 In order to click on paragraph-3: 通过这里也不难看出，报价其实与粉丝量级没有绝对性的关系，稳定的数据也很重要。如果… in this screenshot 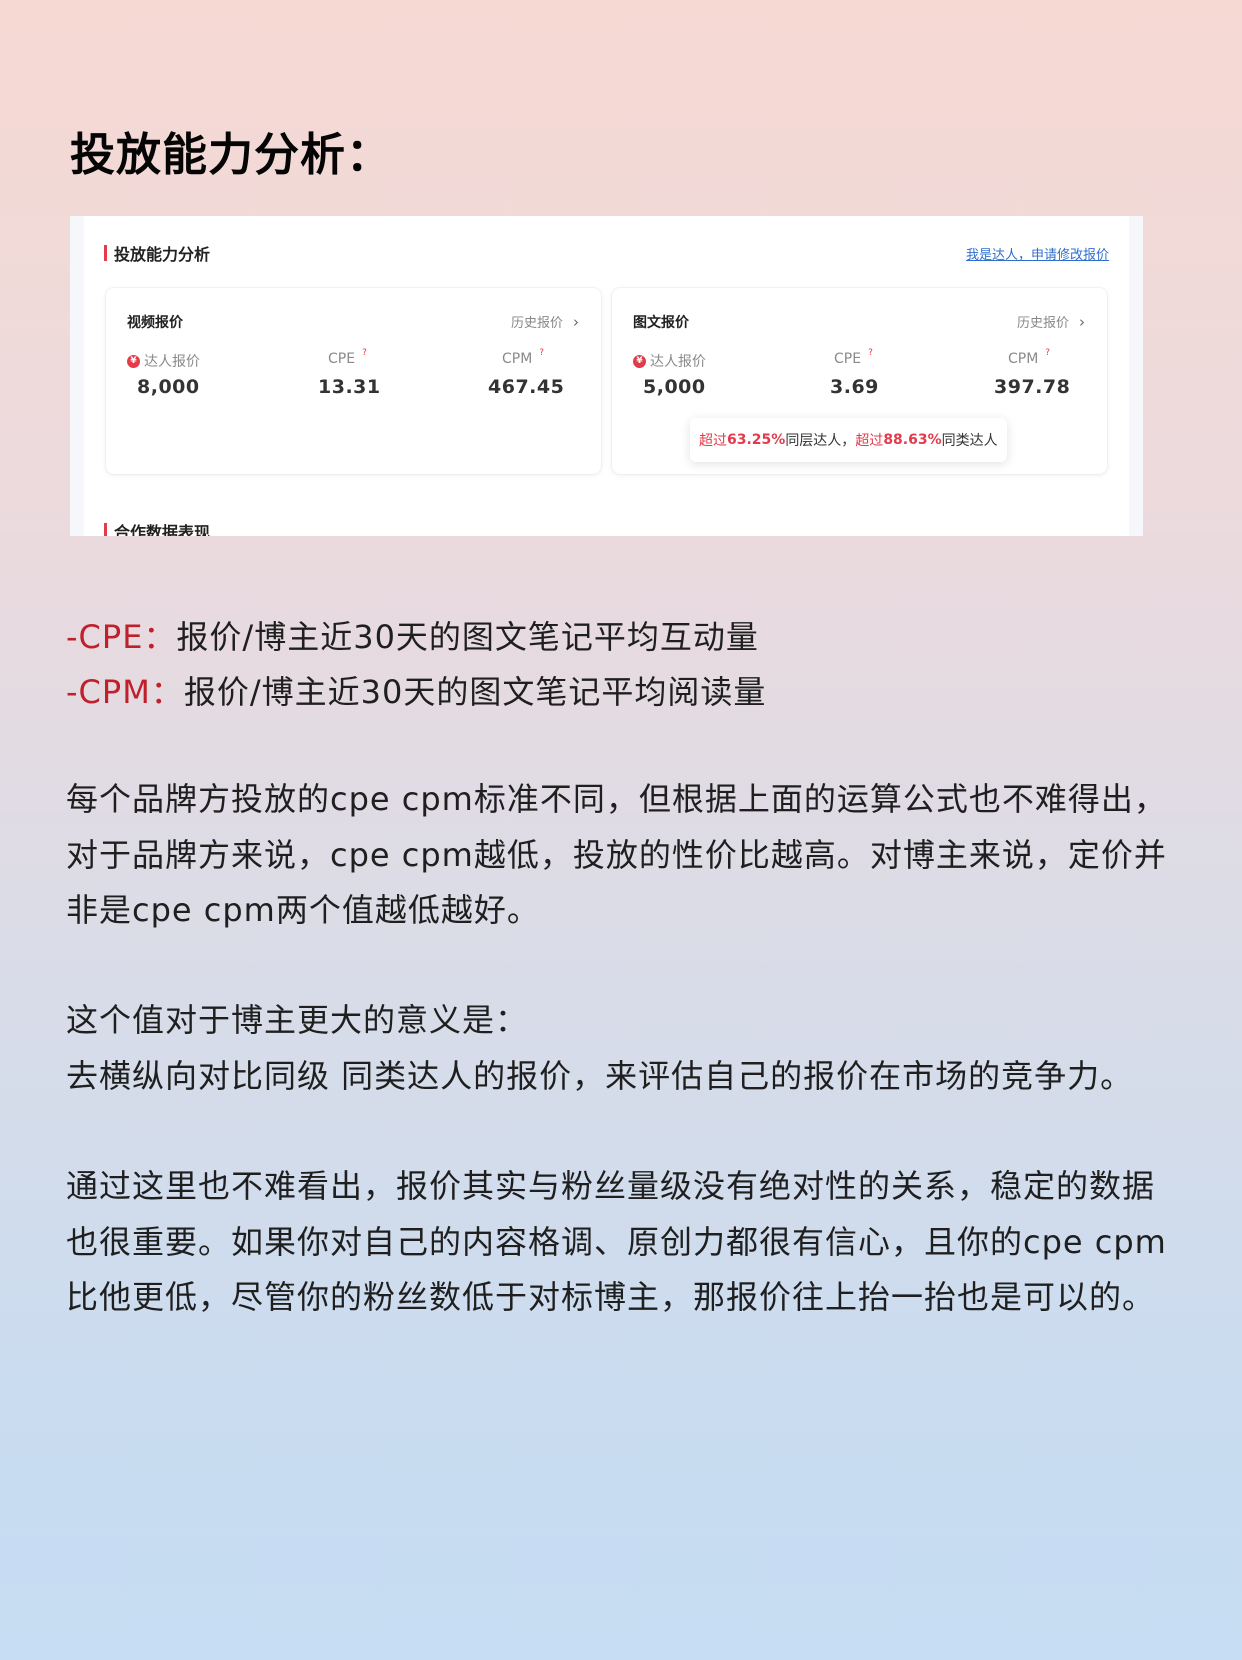, I will do `click(616, 1241)`.